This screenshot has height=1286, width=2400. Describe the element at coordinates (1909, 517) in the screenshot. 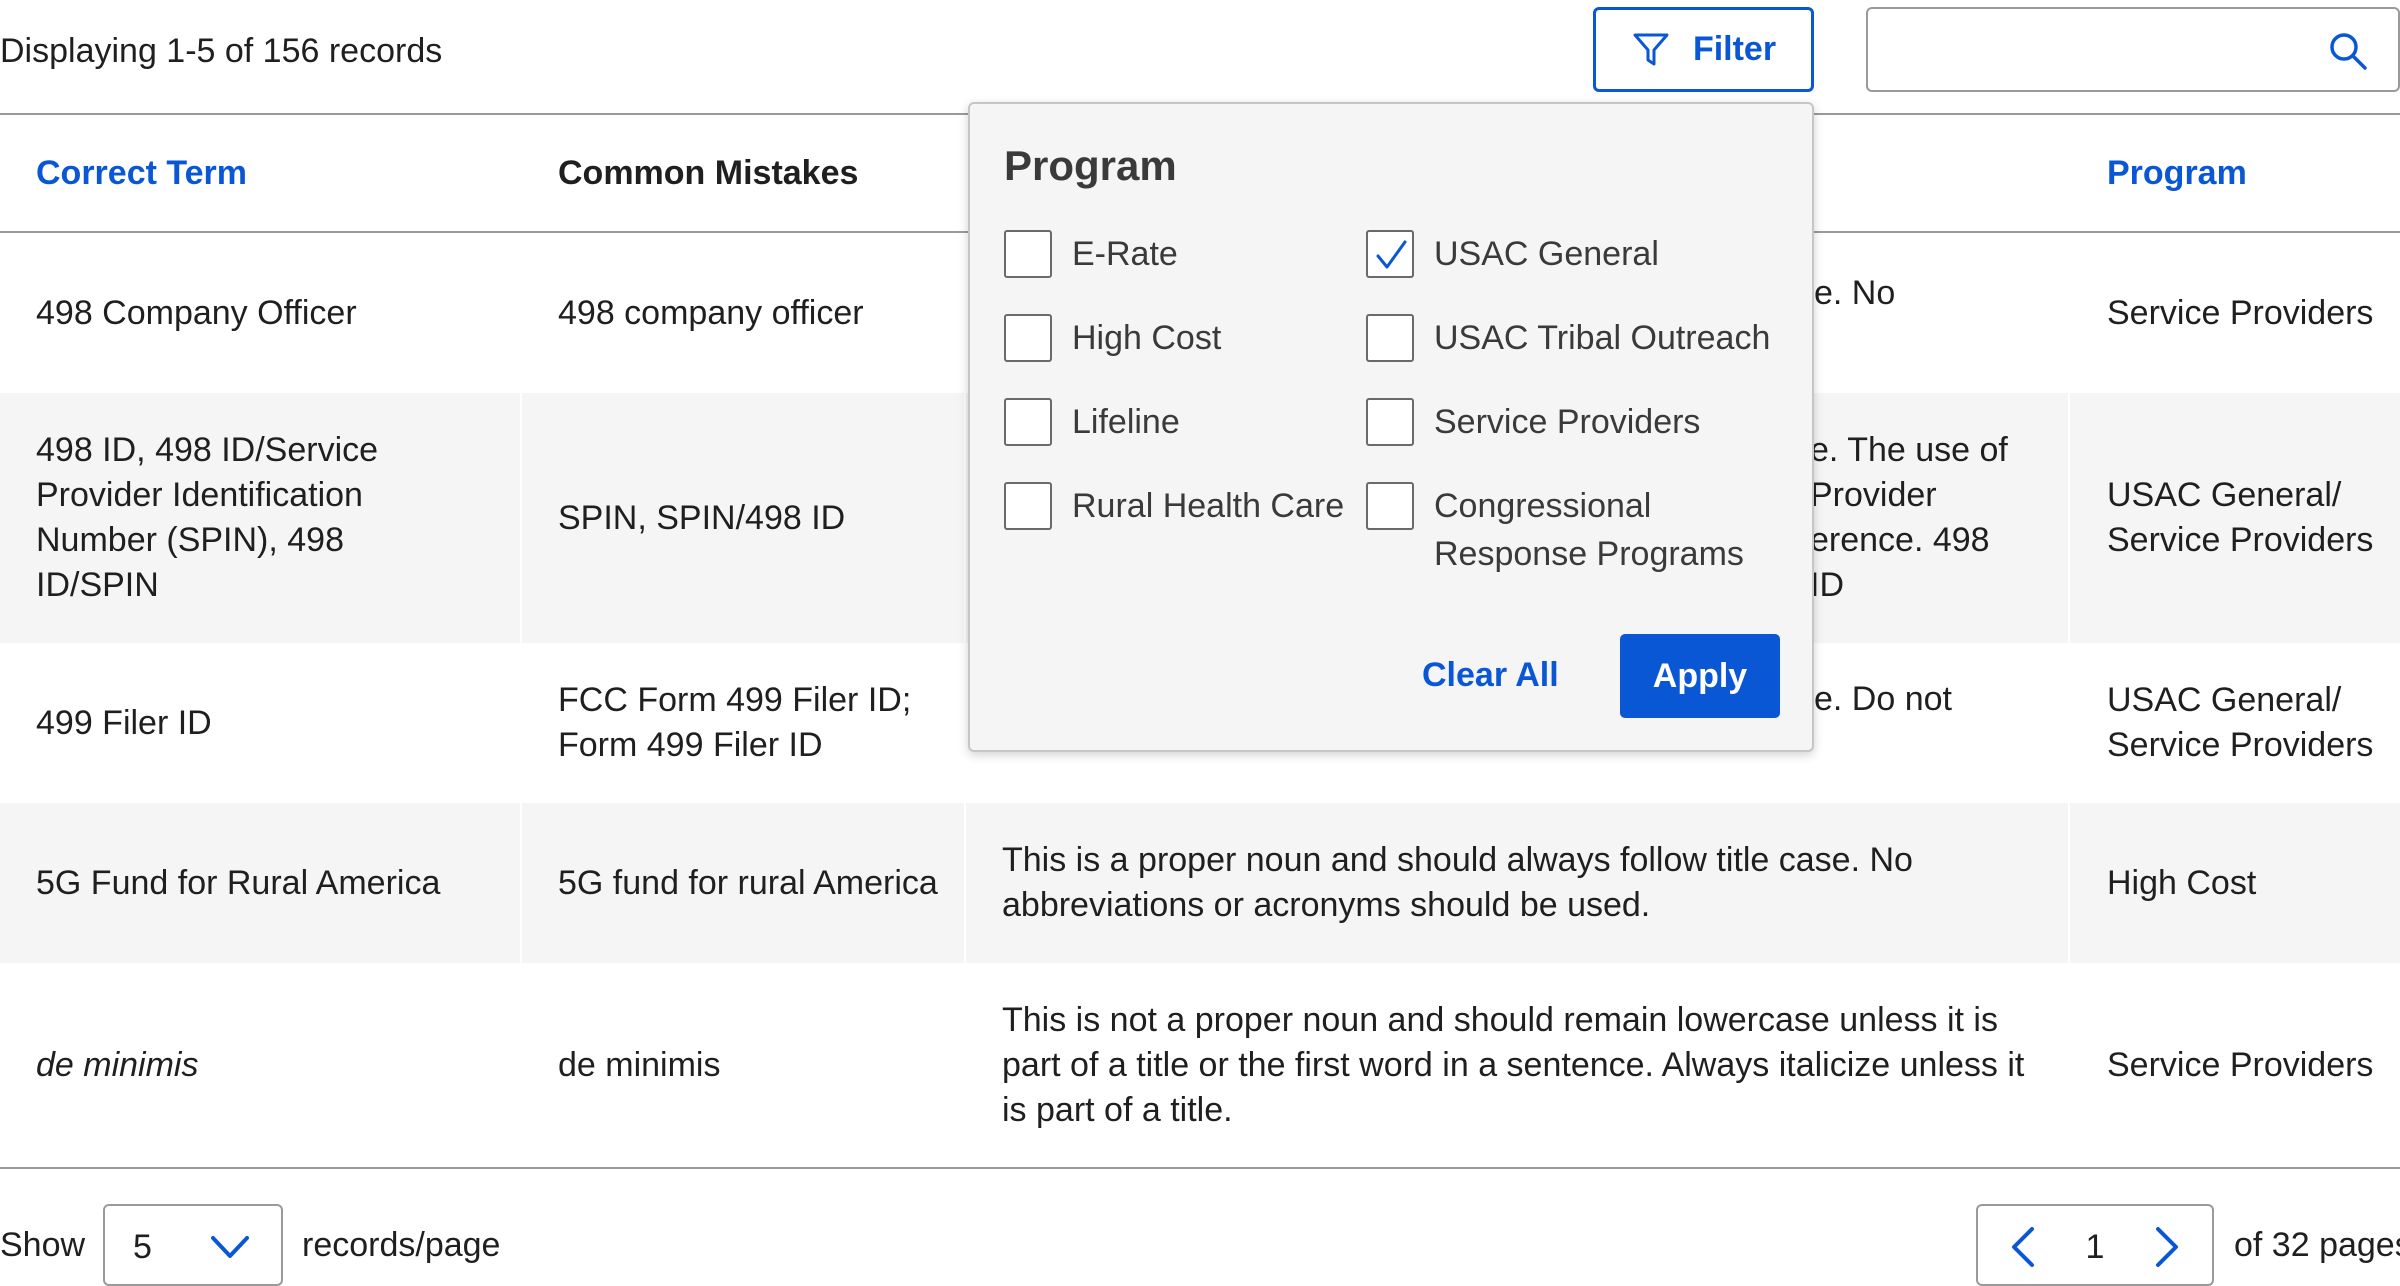

I see `cell-usage-note: e. The use of Provider erence. 498 ID` at that location.